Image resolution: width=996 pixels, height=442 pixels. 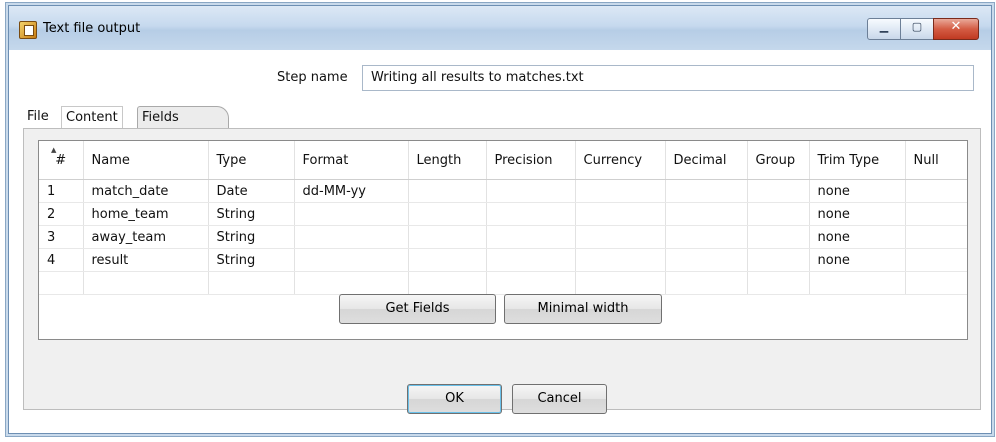 What do you see at coordinates (54, 150) in the screenshot?
I see `sort-arrow-icon: ▲` at bounding box center [54, 150].